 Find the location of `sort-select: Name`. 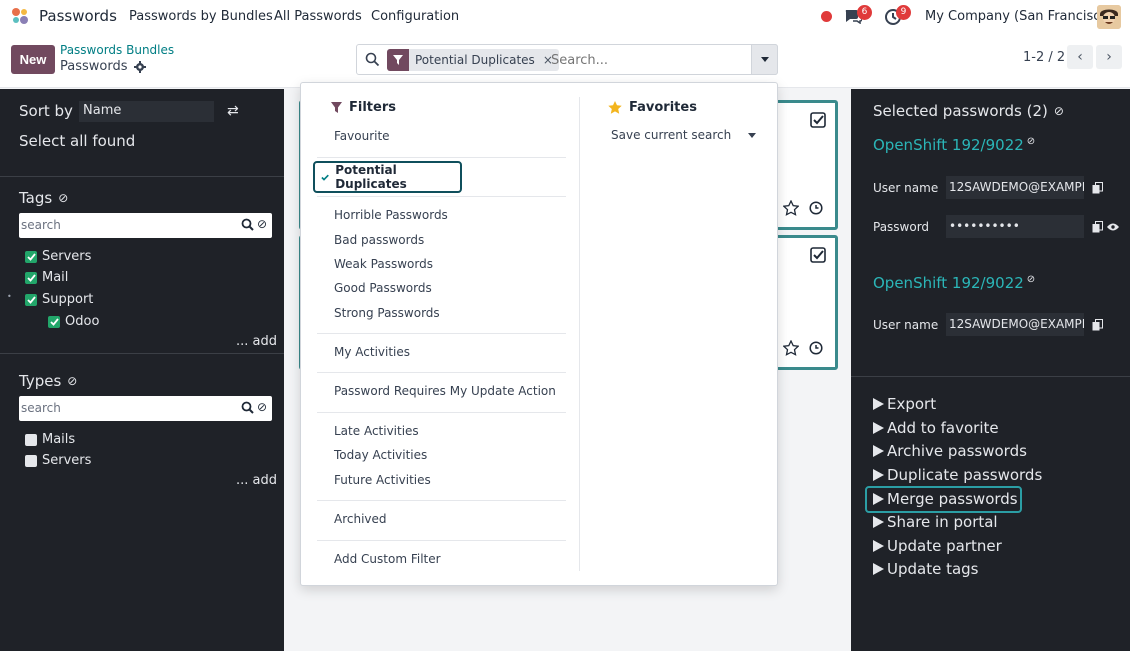

sort-select: Name is located at coordinates (146, 111).